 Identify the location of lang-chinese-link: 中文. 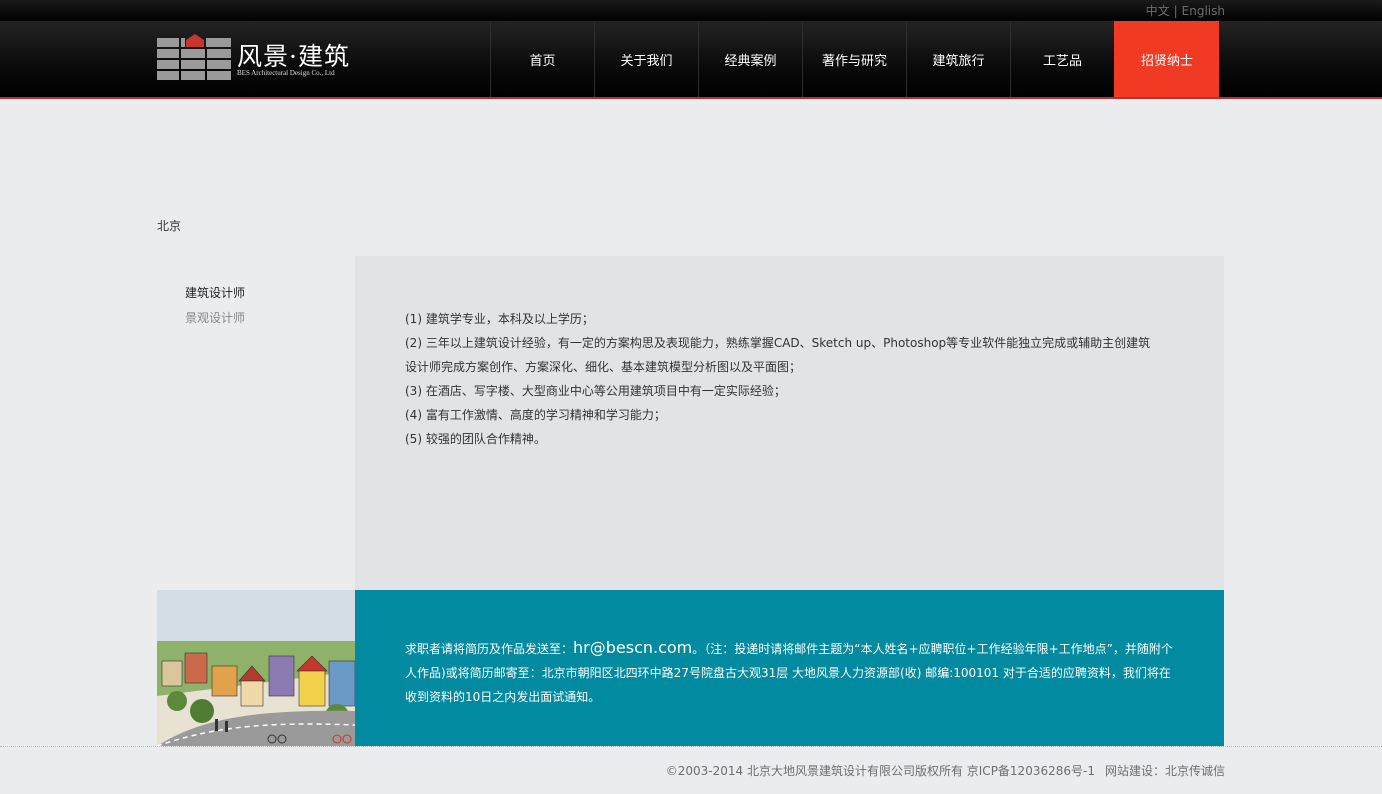
(1158, 11).